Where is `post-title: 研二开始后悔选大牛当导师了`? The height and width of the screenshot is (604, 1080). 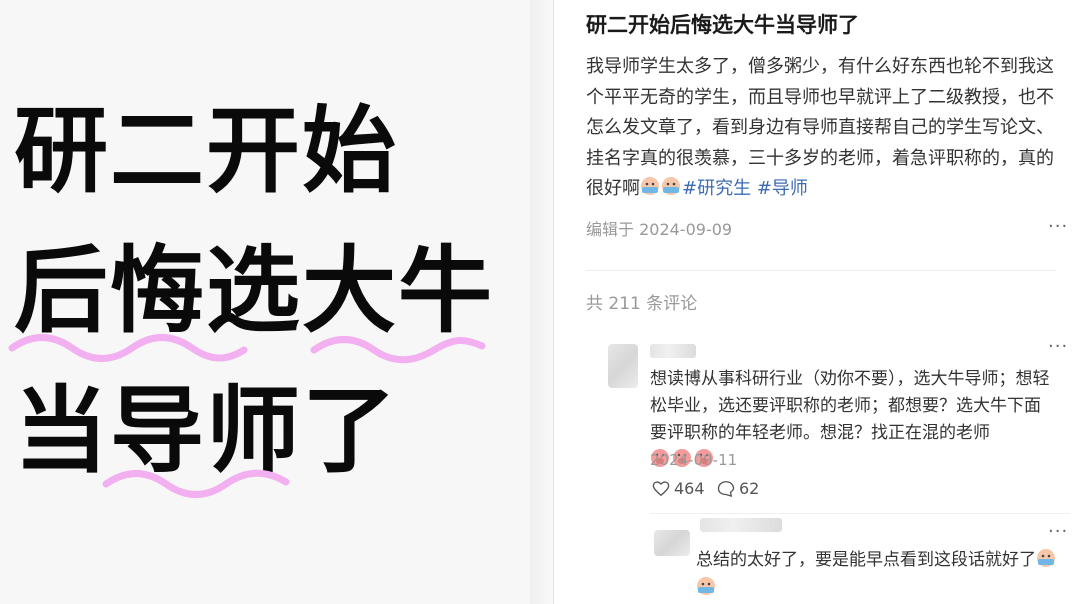 post-title: 研二开始后悔选大牛当导师了 is located at coordinates (722, 25).